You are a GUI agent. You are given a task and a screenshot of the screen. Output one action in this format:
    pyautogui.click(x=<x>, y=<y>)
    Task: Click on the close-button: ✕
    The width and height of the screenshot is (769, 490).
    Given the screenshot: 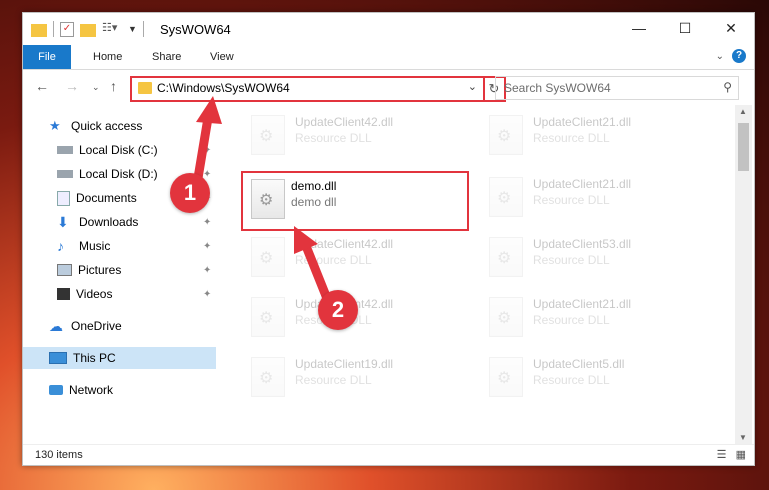 What is the action you would take?
    pyautogui.click(x=731, y=28)
    